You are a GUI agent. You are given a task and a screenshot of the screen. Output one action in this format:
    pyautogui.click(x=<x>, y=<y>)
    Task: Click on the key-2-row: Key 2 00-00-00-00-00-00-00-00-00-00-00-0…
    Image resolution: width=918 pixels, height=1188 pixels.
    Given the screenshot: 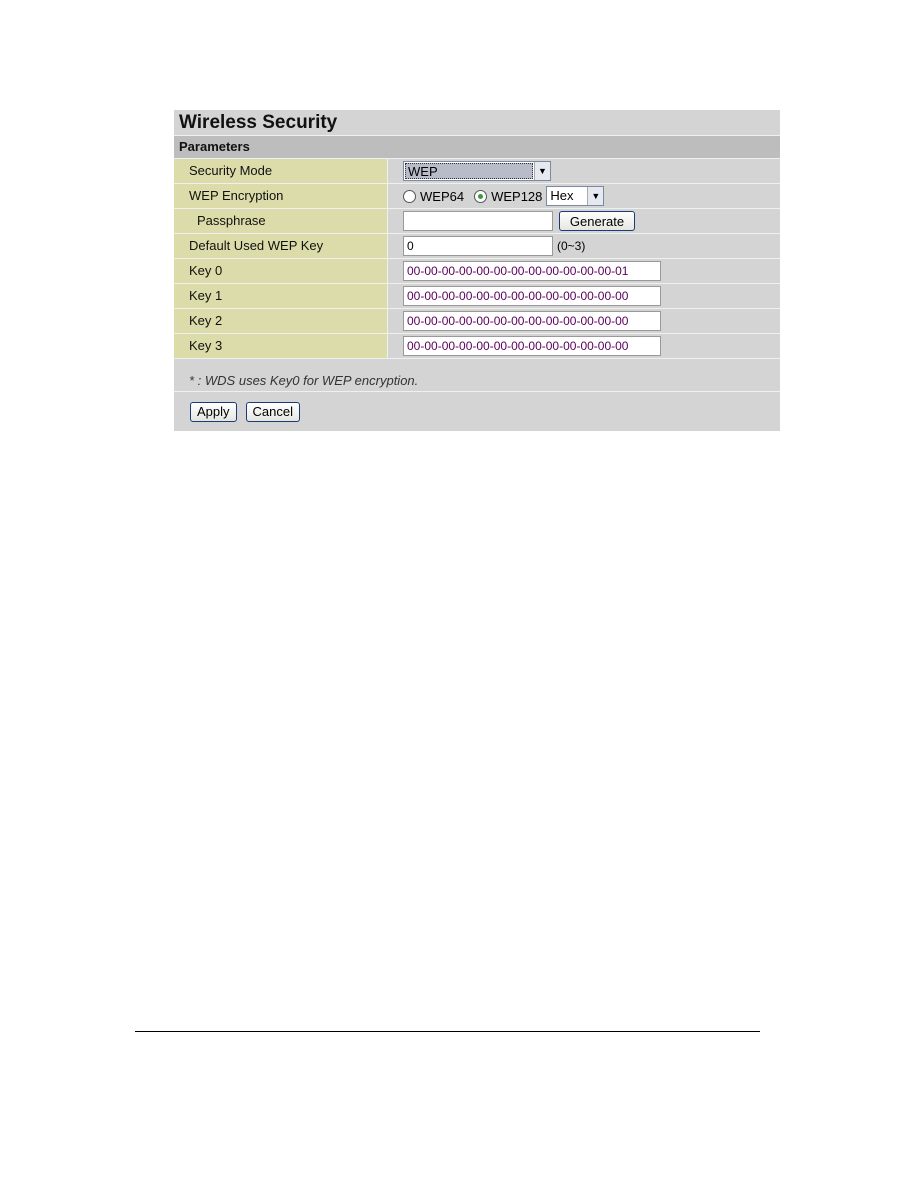 What is the action you would take?
    pyautogui.click(x=477, y=321)
    